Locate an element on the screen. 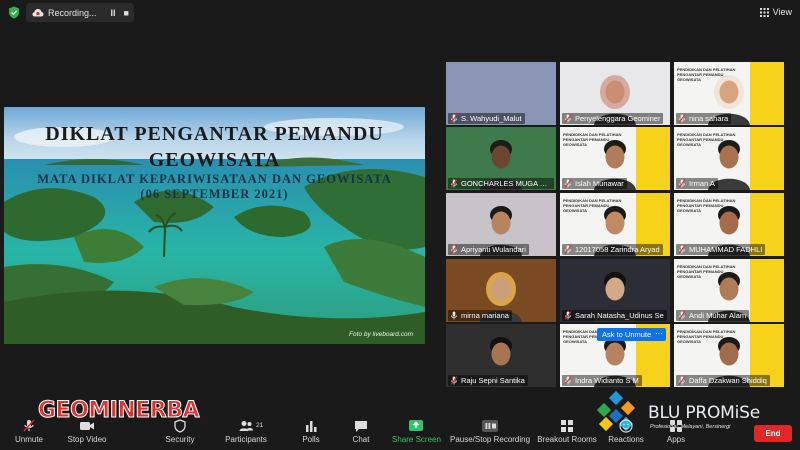 The width and height of the screenshot is (800, 450). pause-stop-icon is located at coordinates (490, 426).